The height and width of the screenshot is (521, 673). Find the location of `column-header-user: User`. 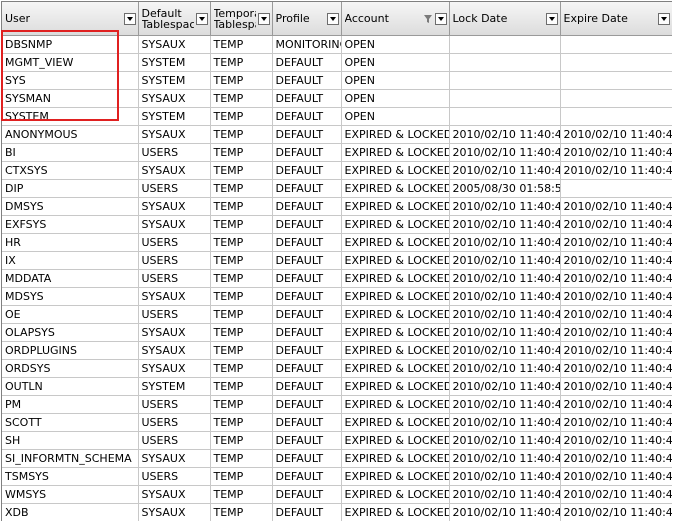

column-header-user: User is located at coordinates (70, 19).